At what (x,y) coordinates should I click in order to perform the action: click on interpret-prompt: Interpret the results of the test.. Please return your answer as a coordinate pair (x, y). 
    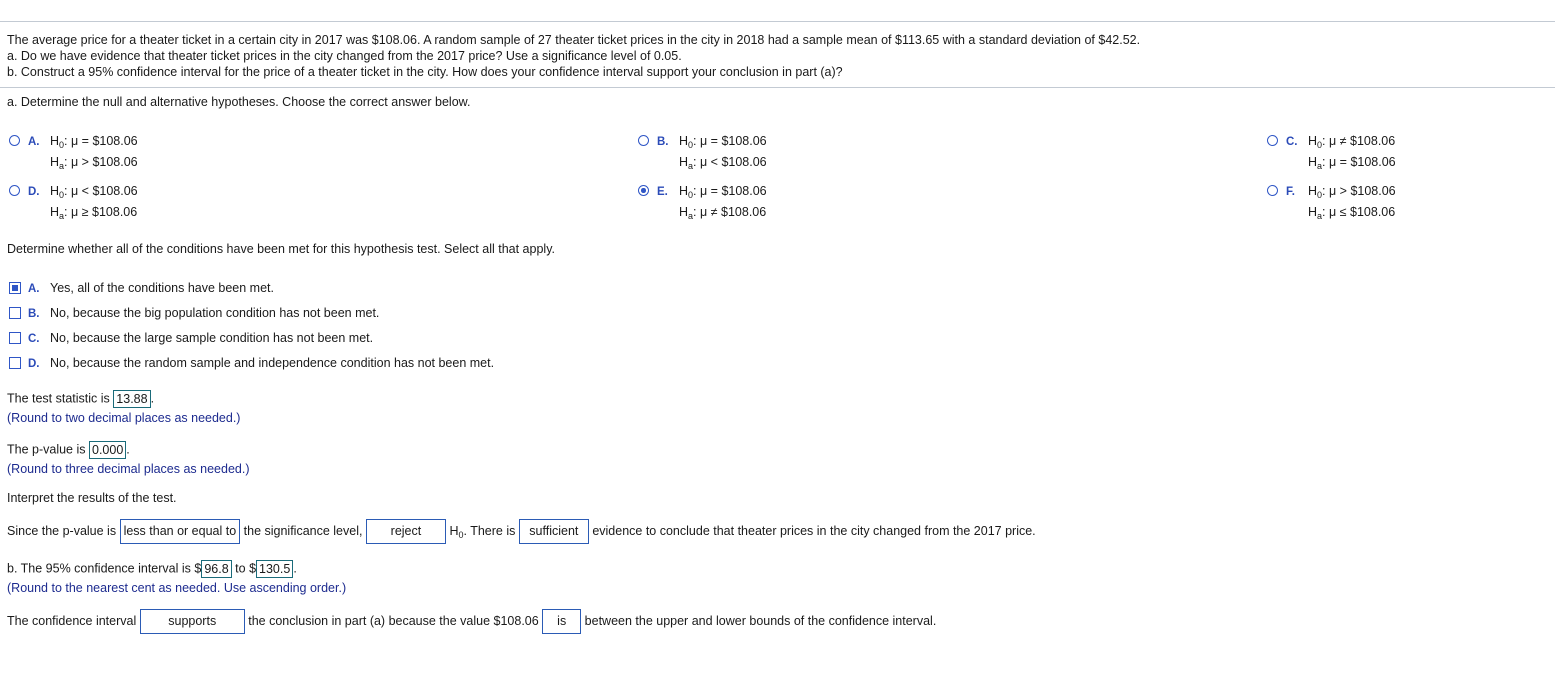
    Looking at the image, I should click on (92, 498).